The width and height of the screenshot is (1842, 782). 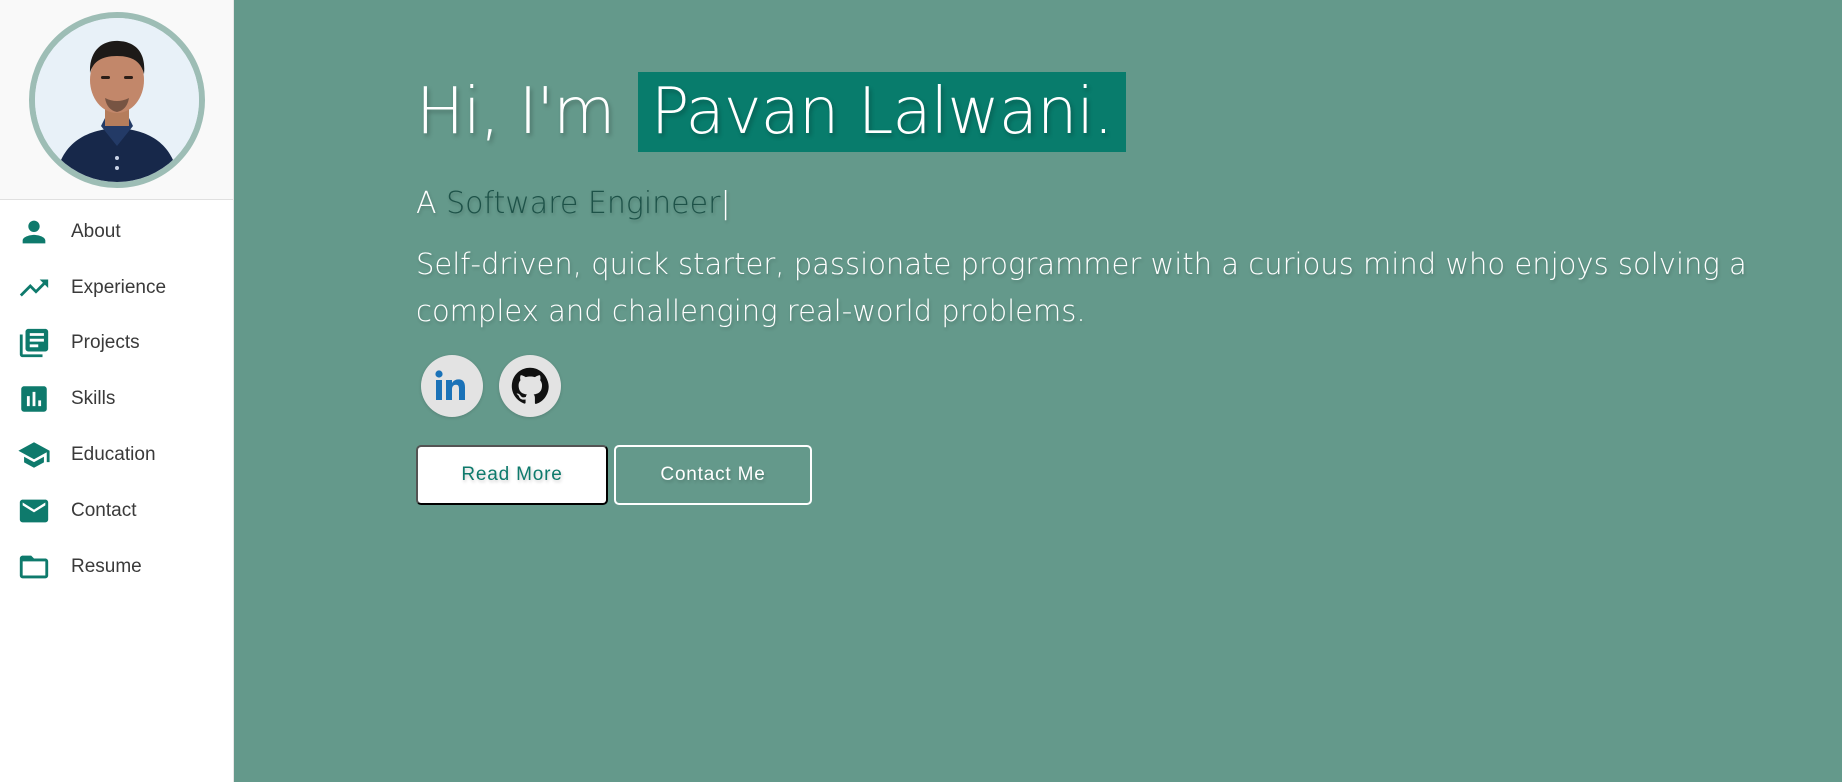 I want to click on sidebar-item-label: Education, so click(x=113, y=455).